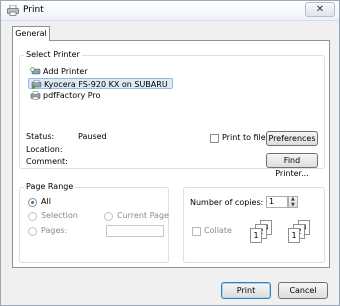  Describe the element at coordinates (40, 136) in the screenshot. I see `status-label: Status:` at that location.